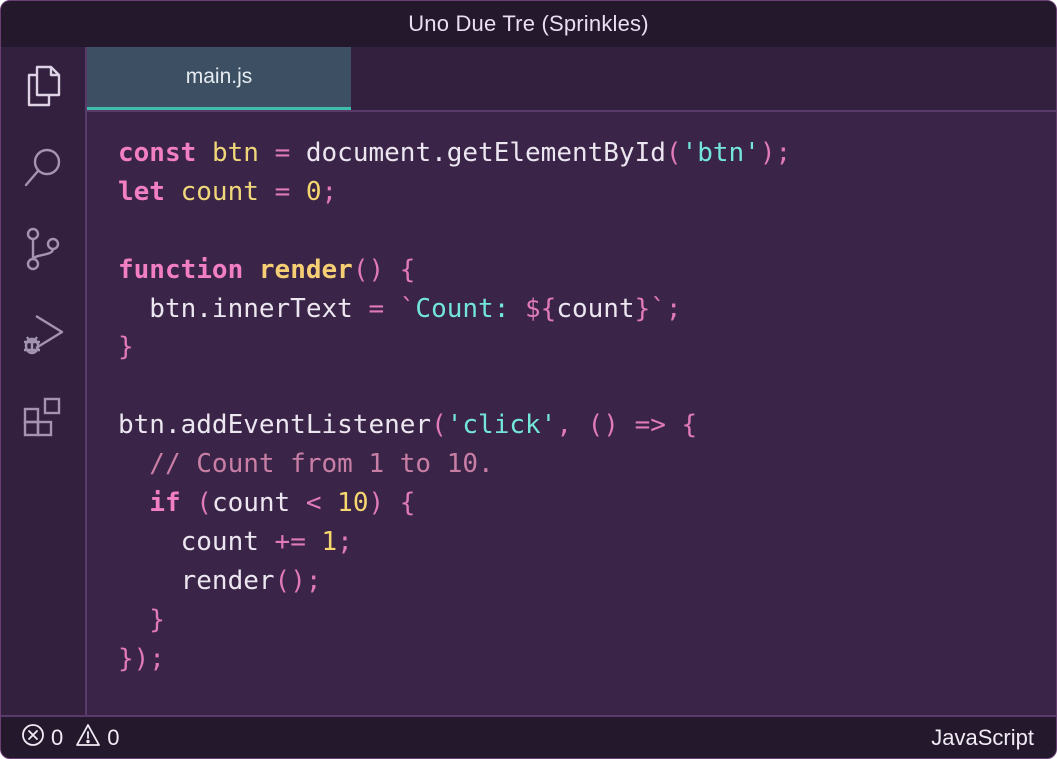 This screenshot has height=759, width=1057. Describe the element at coordinates (181, 269) in the screenshot. I see `code-token: function` at that location.